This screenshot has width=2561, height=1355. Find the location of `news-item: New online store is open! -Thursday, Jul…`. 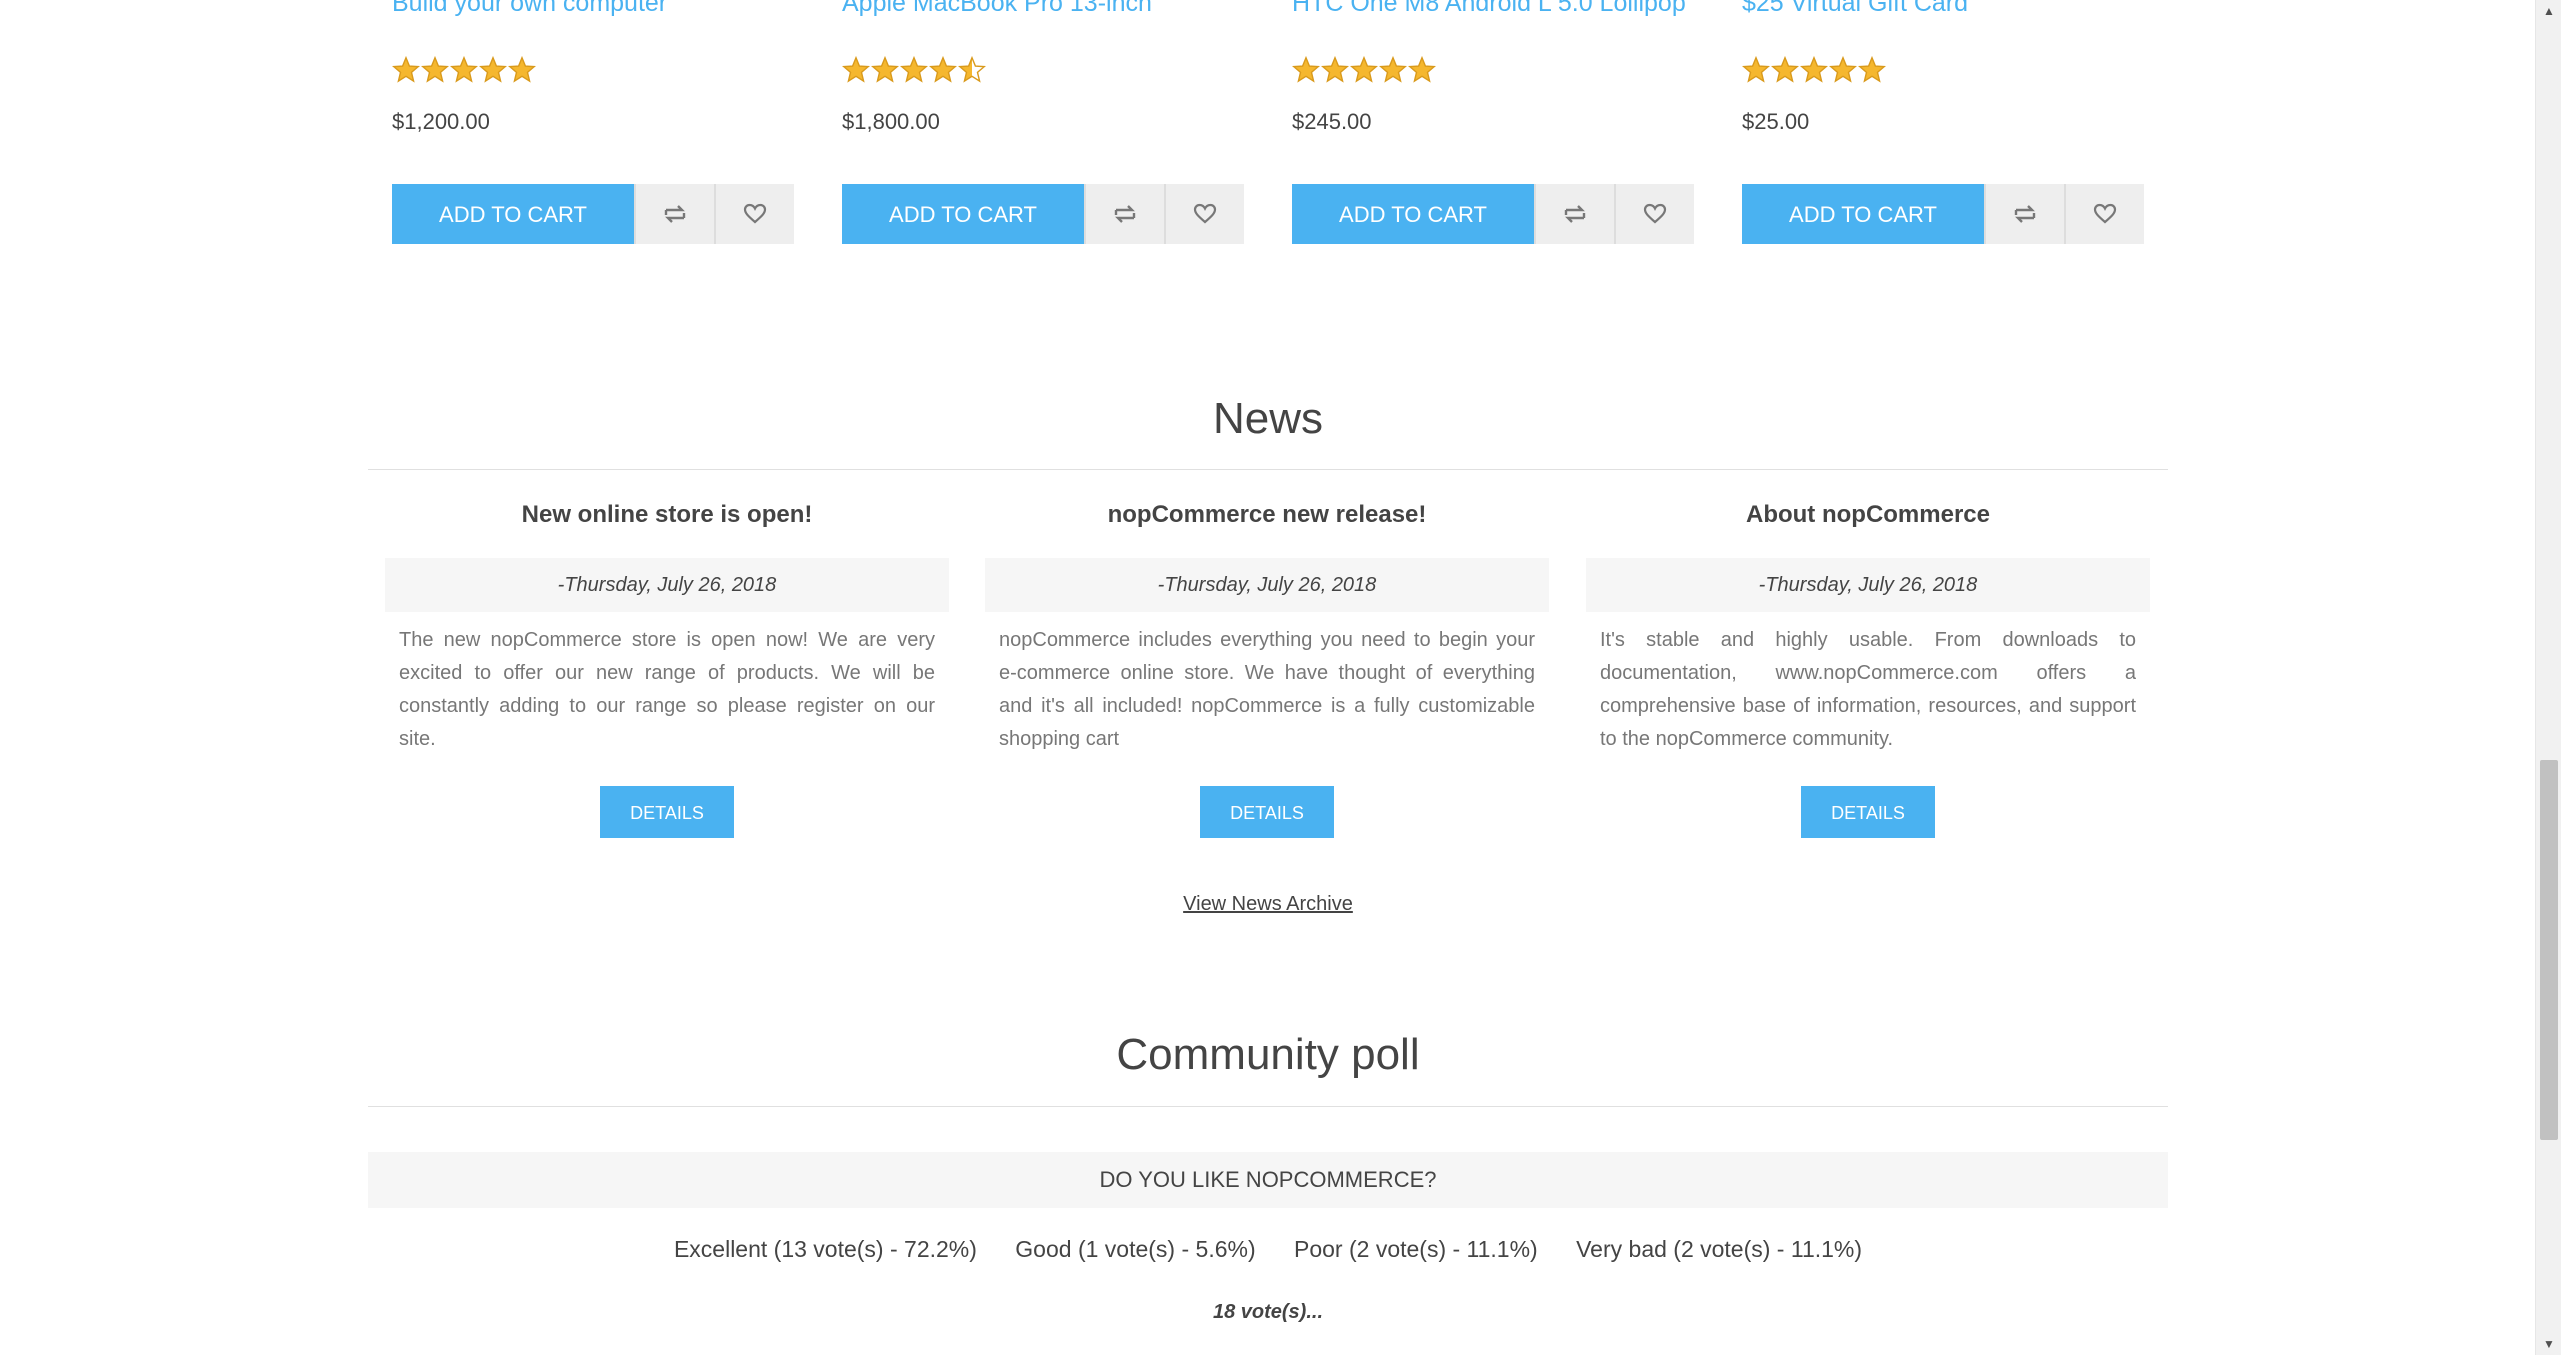

news-item: New online store is open! -Thursday, Jul… is located at coordinates (667, 664).